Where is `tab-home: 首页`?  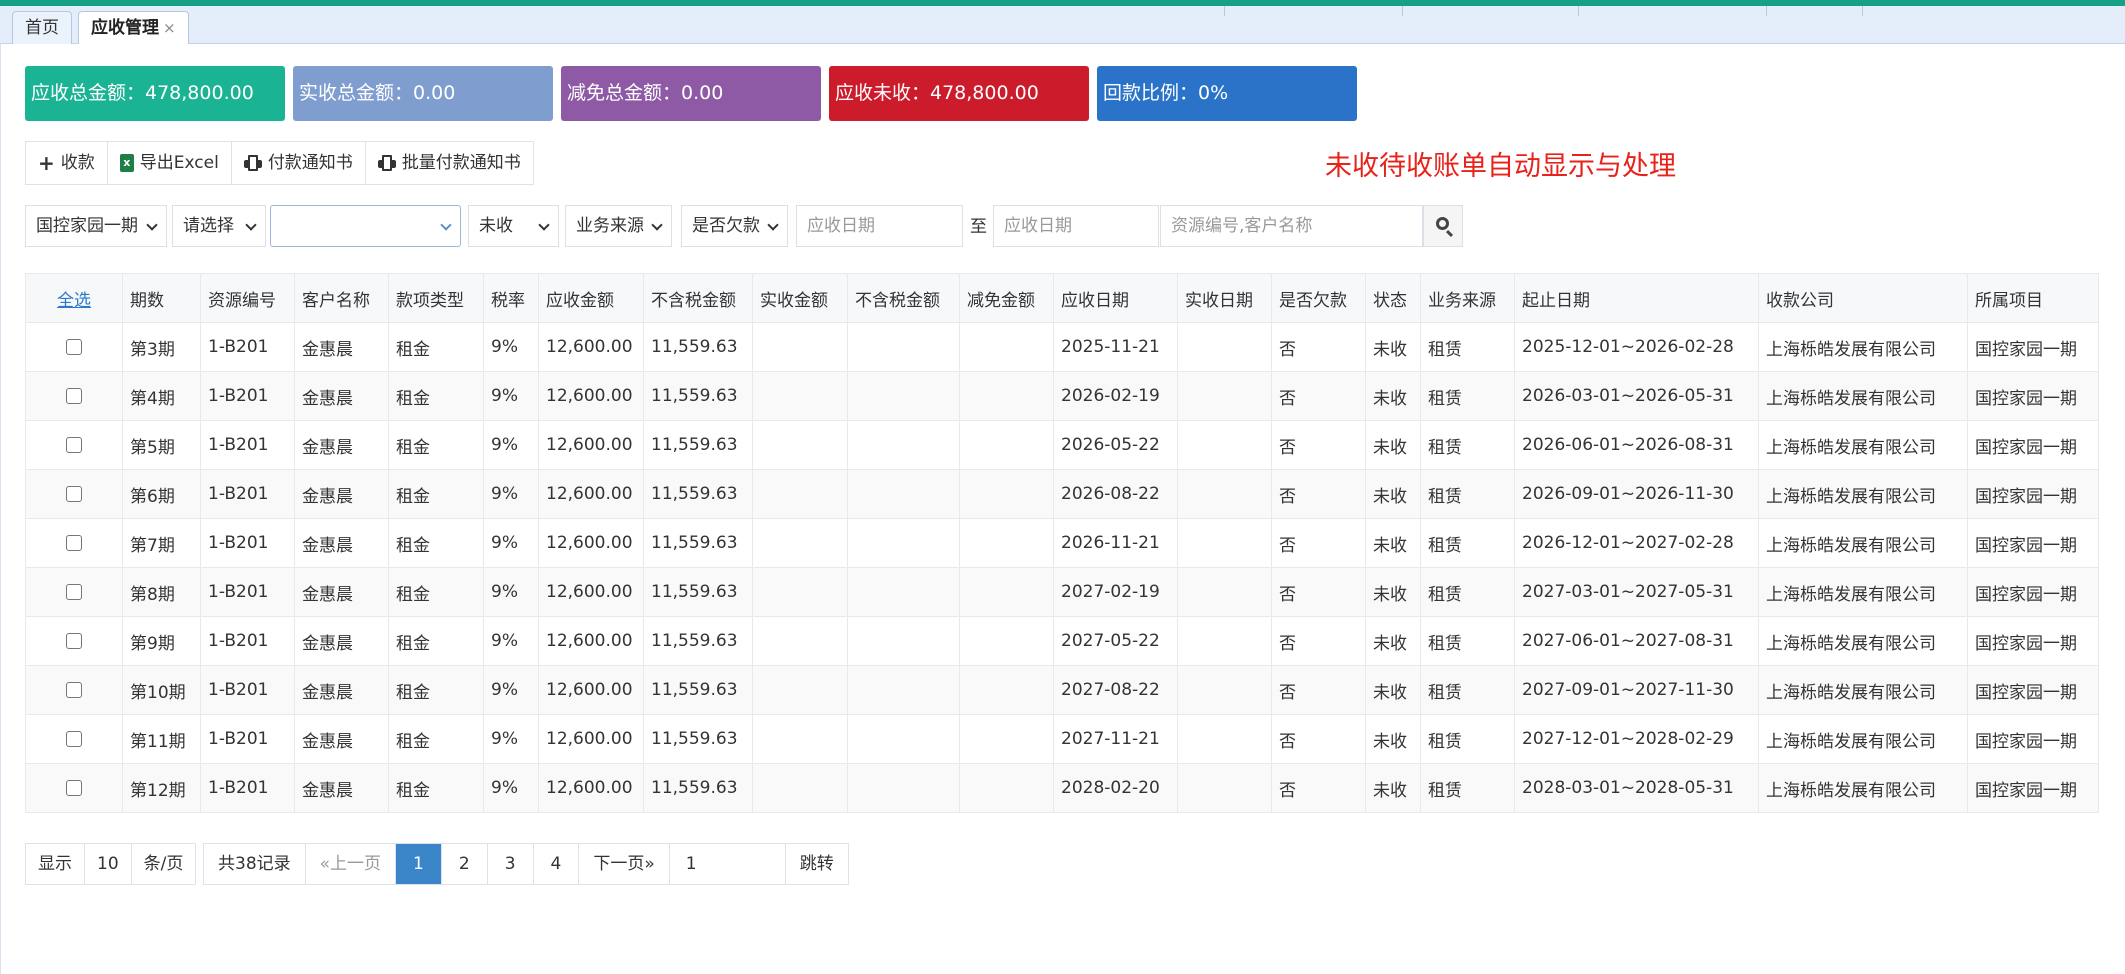 tab-home: 首页 is located at coordinates (42, 27).